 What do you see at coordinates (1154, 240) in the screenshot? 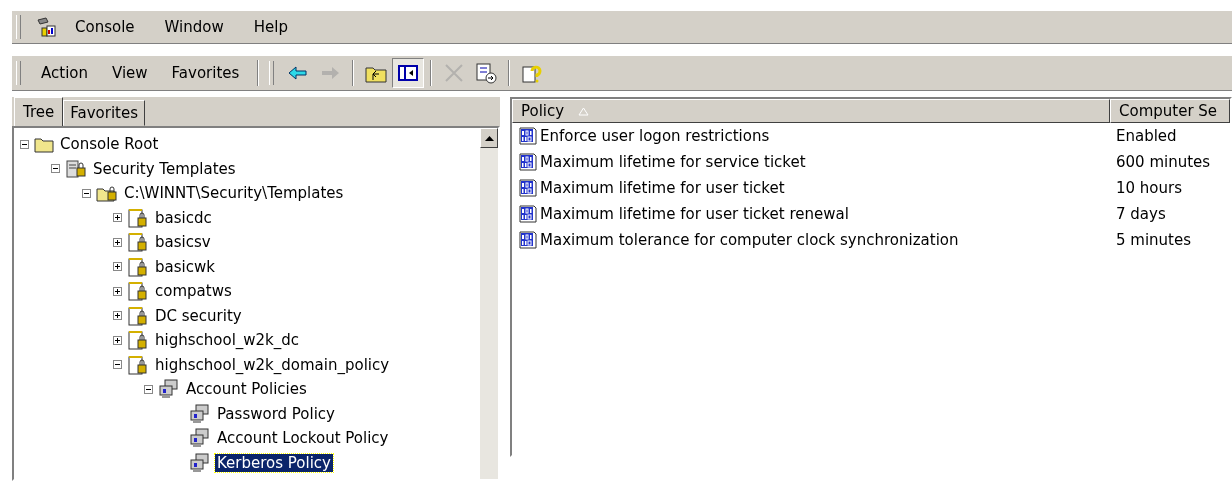
I see `policy-setting: 5 minutes` at bounding box center [1154, 240].